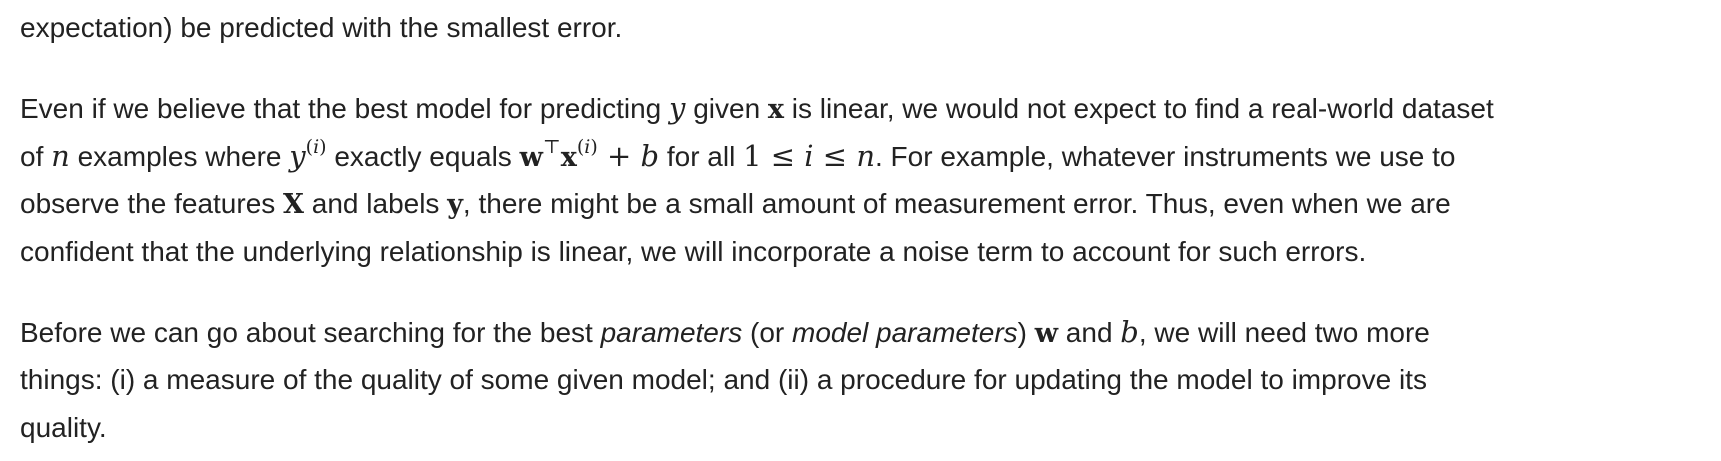 The width and height of the screenshot is (1721, 461). What do you see at coordinates (423, 156) in the screenshot?
I see `text-run: exactly equals` at bounding box center [423, 156].